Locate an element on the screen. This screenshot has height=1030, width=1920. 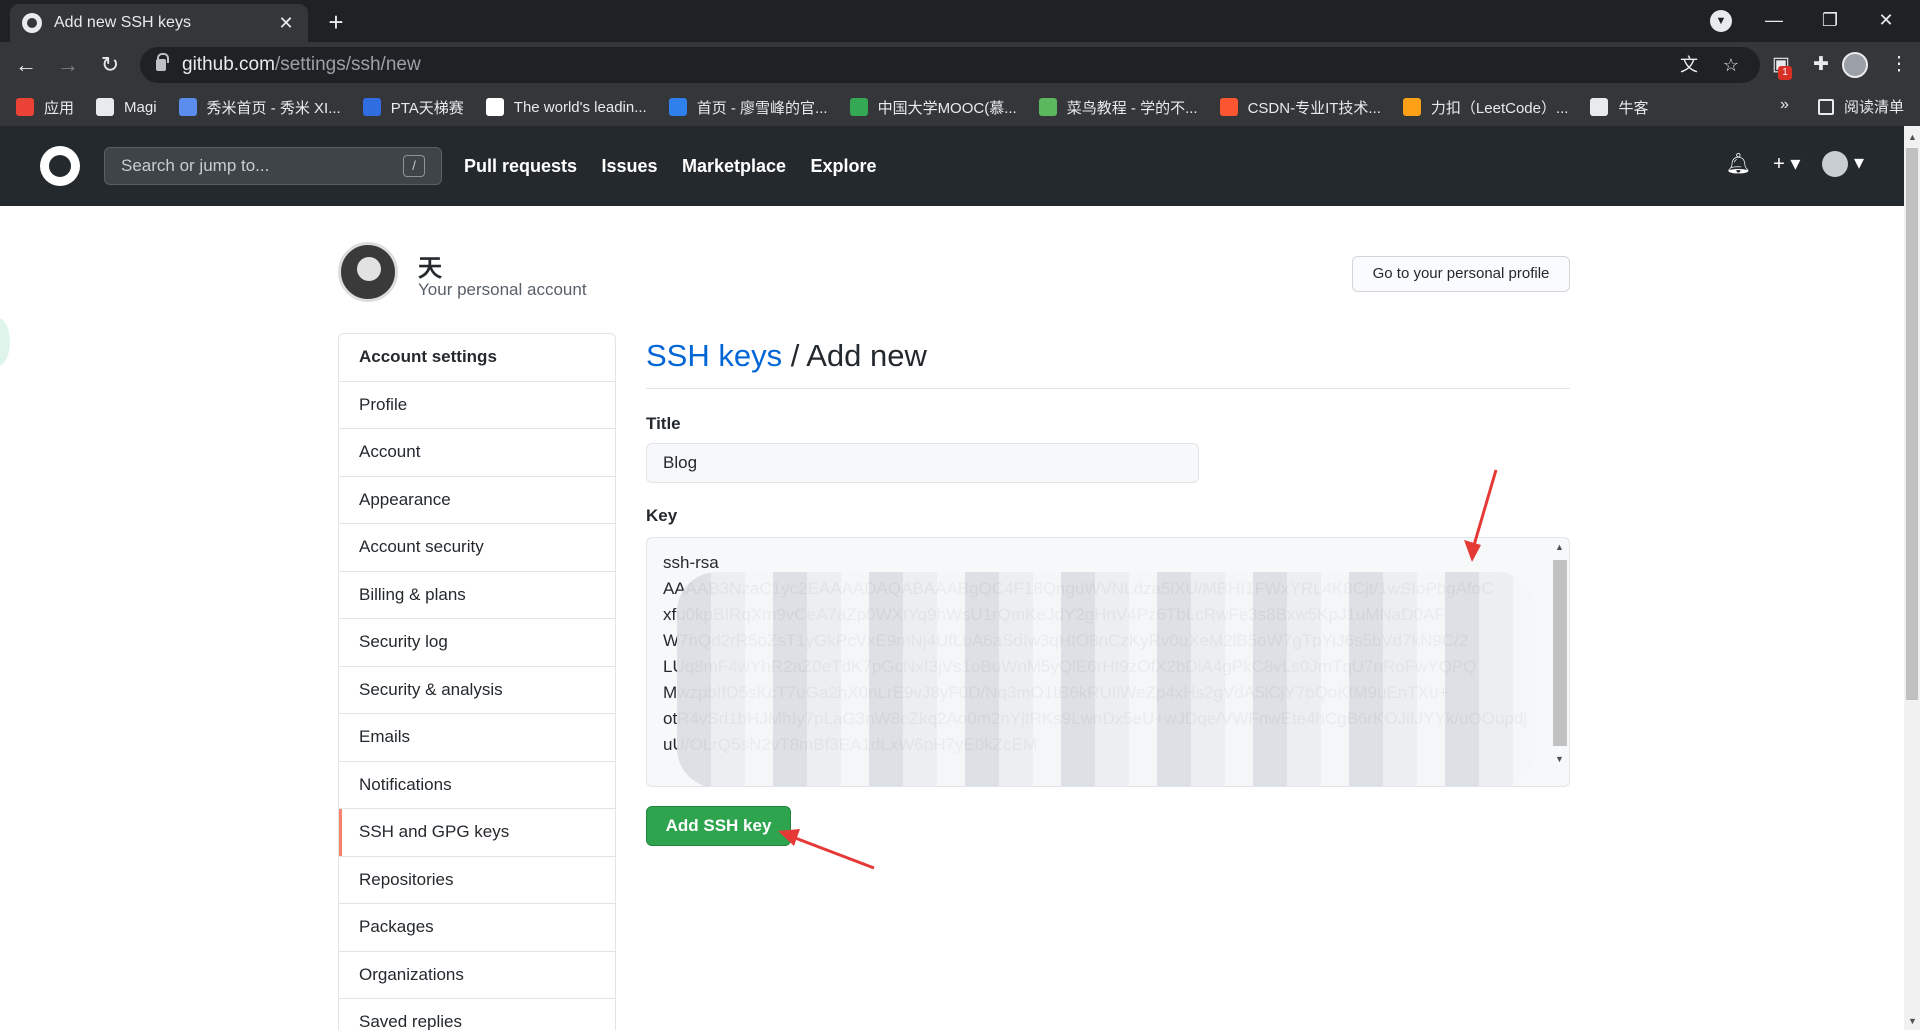
sidebar-item: Profile is located at coordinates (477, 405).